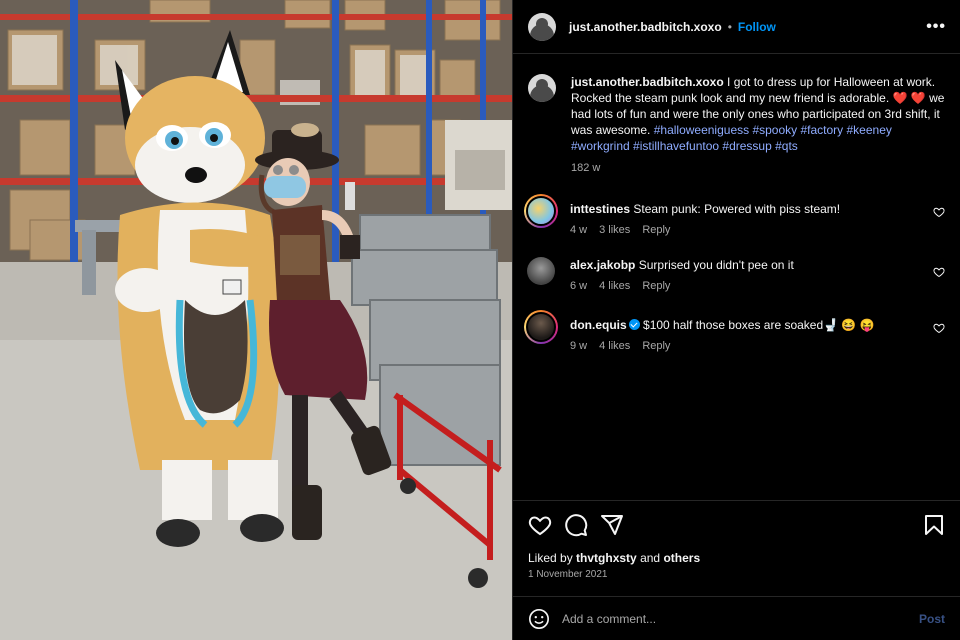  I want to click on comment-age: 9 w, so click(579, 346).